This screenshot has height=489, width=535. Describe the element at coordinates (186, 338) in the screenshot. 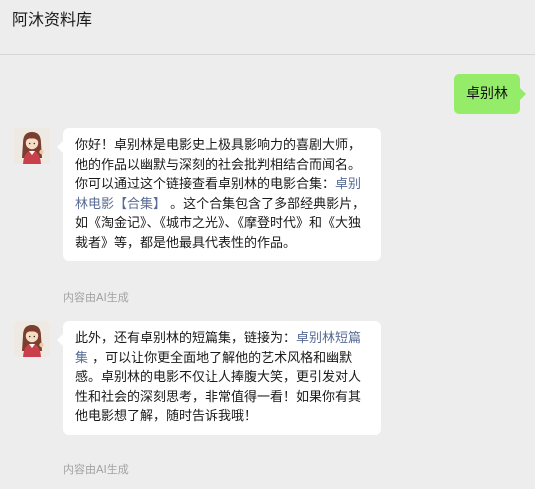

I see `message-text: 此外，还有卓别林的短篇集，链接为：` at that location.